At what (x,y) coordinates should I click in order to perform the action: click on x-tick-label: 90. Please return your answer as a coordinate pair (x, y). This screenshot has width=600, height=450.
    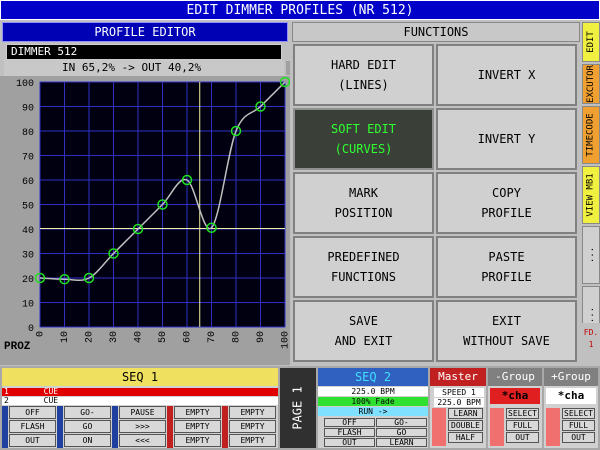
    Looking at the image, I should click on (261, 337).